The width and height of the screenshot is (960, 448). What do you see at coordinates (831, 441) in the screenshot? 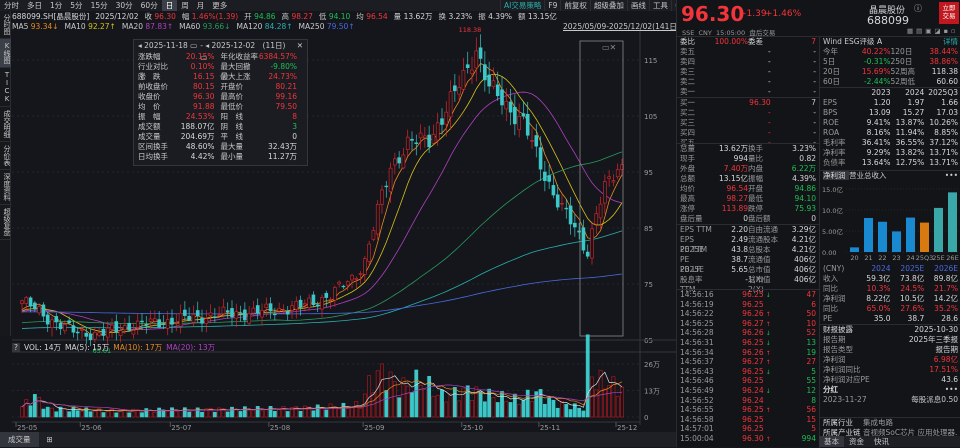
I see `info-tab: 基本` at bounding box center [831, 441].